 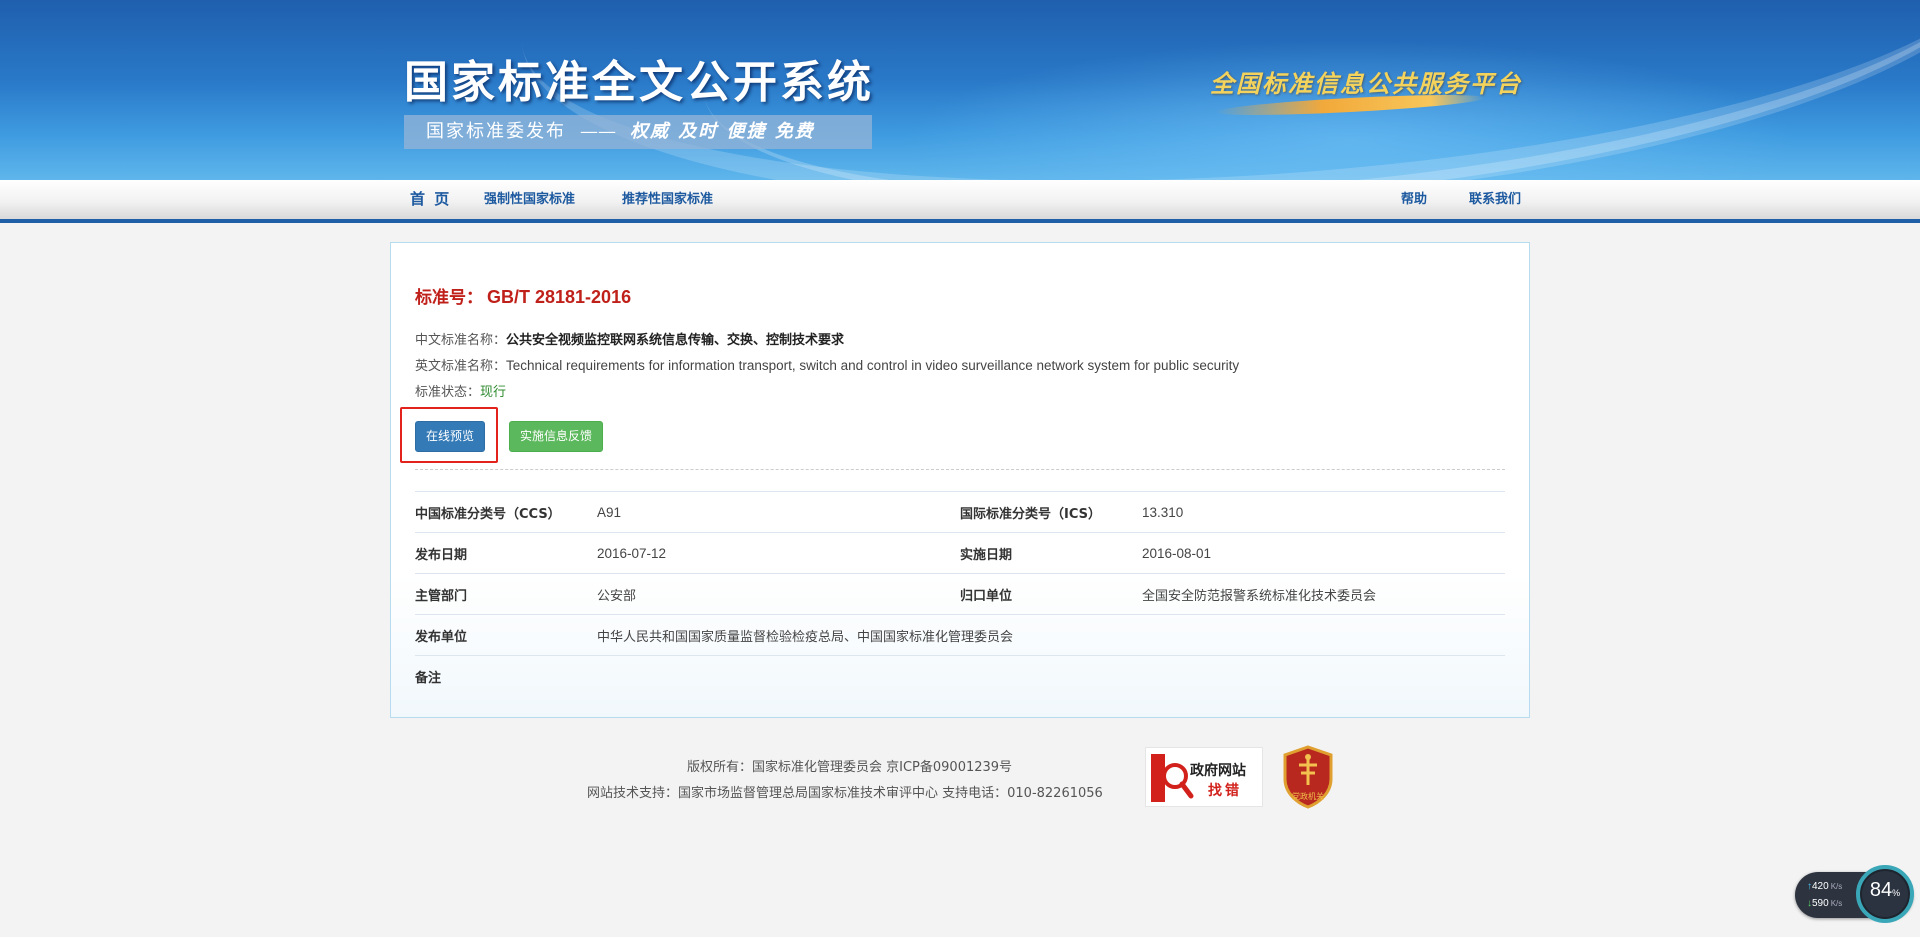 I want to click on table-row: 备注, so click(x=960, y=676).